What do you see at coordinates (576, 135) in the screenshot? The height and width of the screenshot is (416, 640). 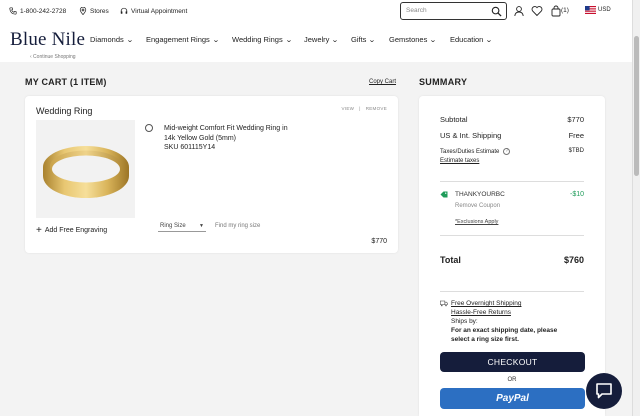 I see `shipping-value: Free` at bounding box center [576, 135].